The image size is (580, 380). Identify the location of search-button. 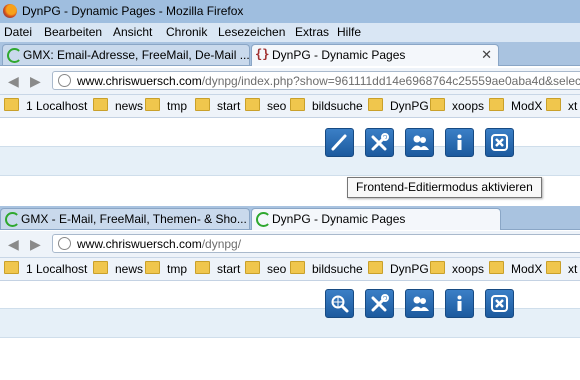
(339, 303).